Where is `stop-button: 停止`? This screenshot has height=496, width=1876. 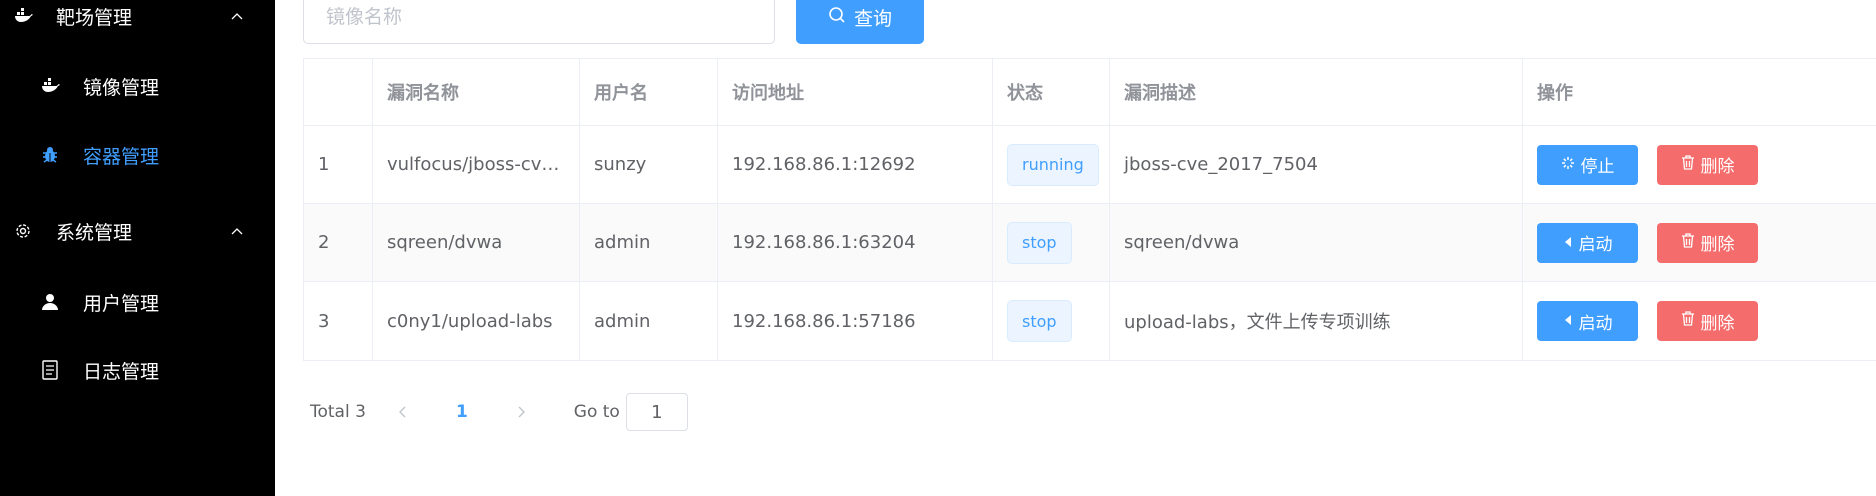
stop-button: 停止 is located at coordinates (1587, 164).